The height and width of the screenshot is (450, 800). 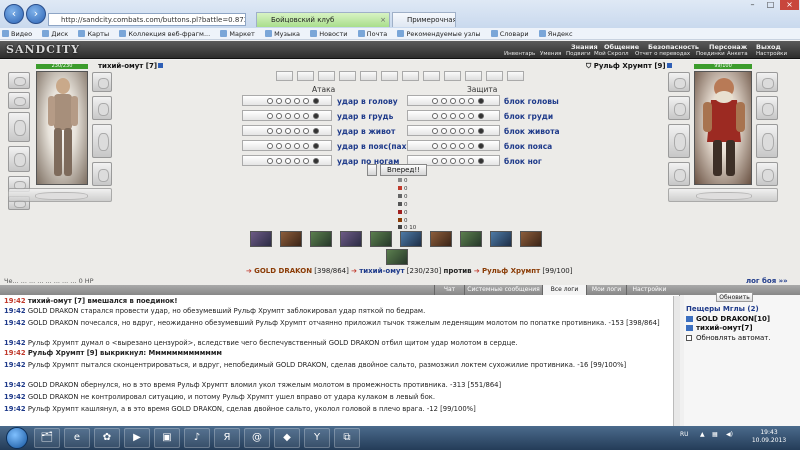 What do you see at coordinates (383, 20) in the screenshot?
I see `close-icon: ×` at bounding box center [383, 20].